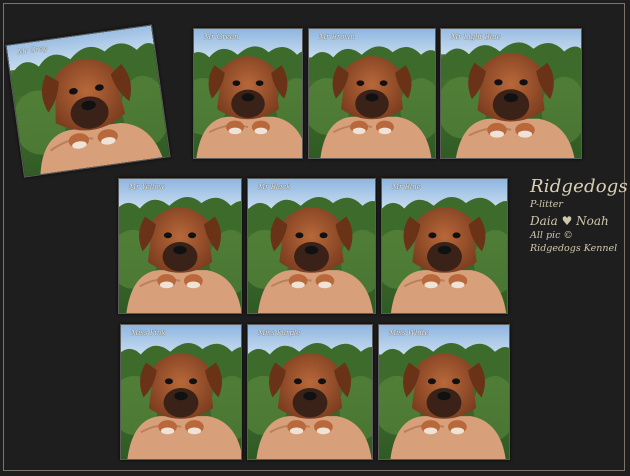 This screenshot has height=476, width=630. What do you see at coordinates (569, 221) in the screenshot?
I see `parents-label: Daia ♥ Noah` at bounding box center [569, 221].